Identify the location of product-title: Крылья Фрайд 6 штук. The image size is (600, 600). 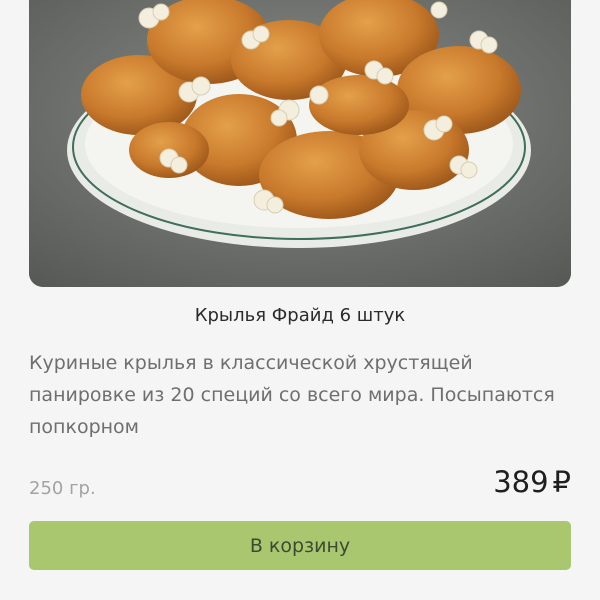
(300, 315).